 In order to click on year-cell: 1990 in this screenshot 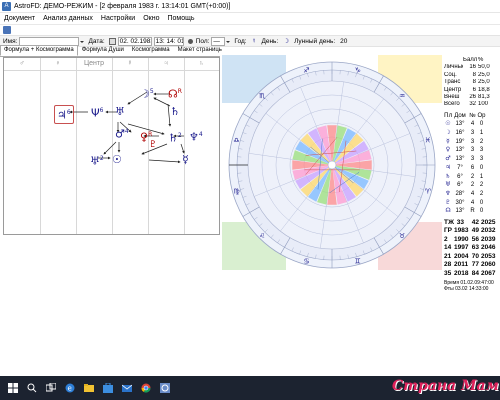, I will do `click(461, 239)`.